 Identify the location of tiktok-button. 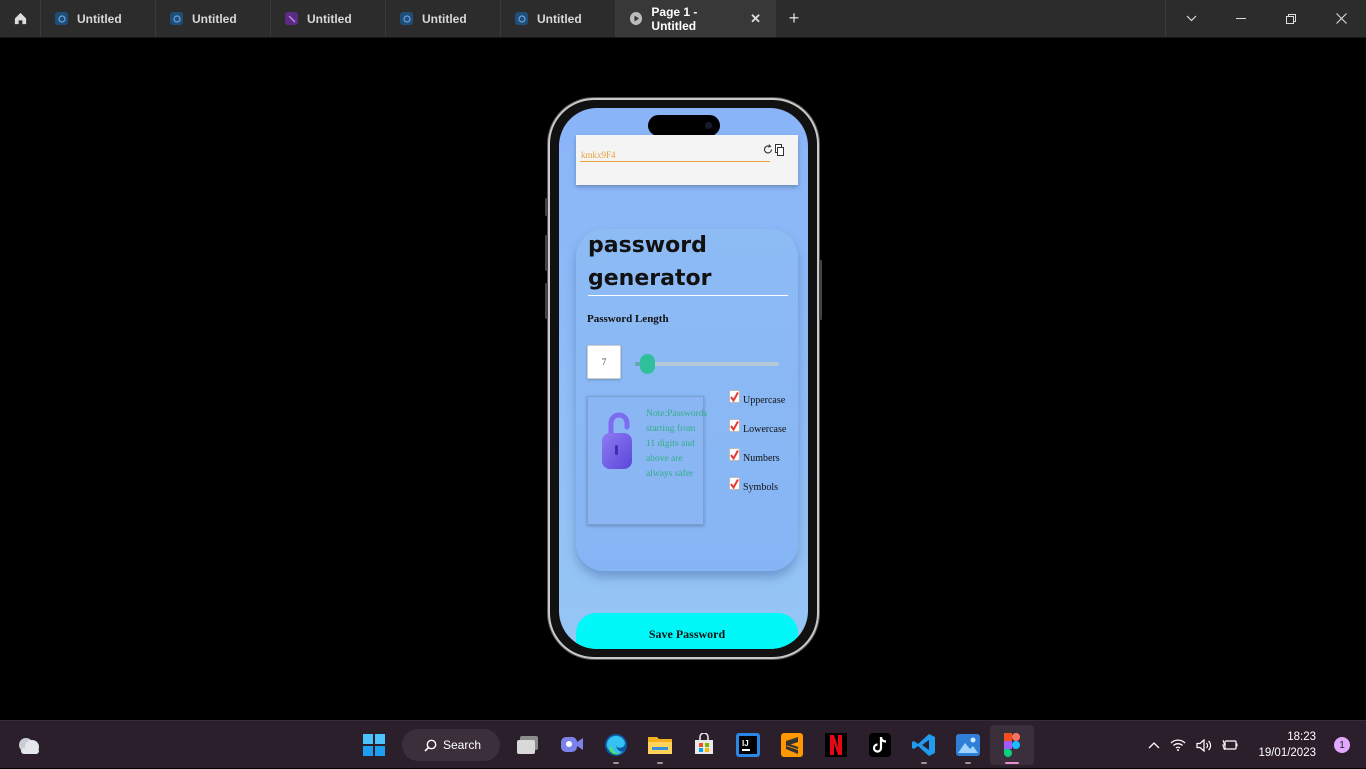
(880, 745).